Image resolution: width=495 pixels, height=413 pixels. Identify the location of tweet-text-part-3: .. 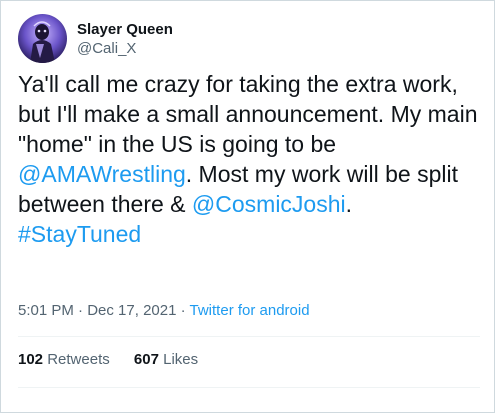
(349, 204).